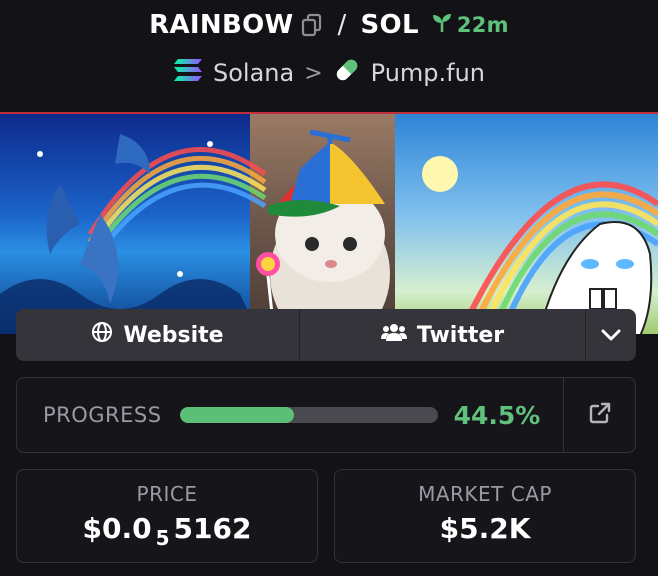  I want to click on progress-bar, so click(308, 415).